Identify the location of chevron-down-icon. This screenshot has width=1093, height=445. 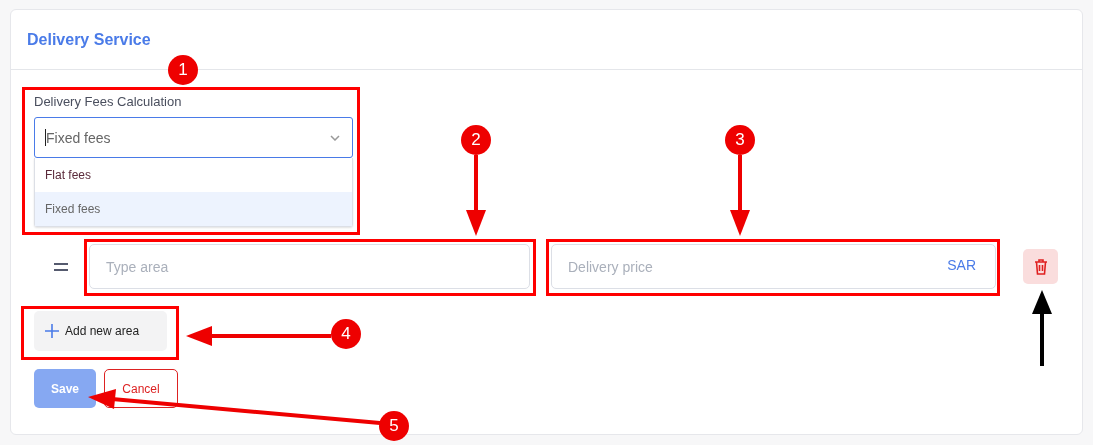
(335, 137).